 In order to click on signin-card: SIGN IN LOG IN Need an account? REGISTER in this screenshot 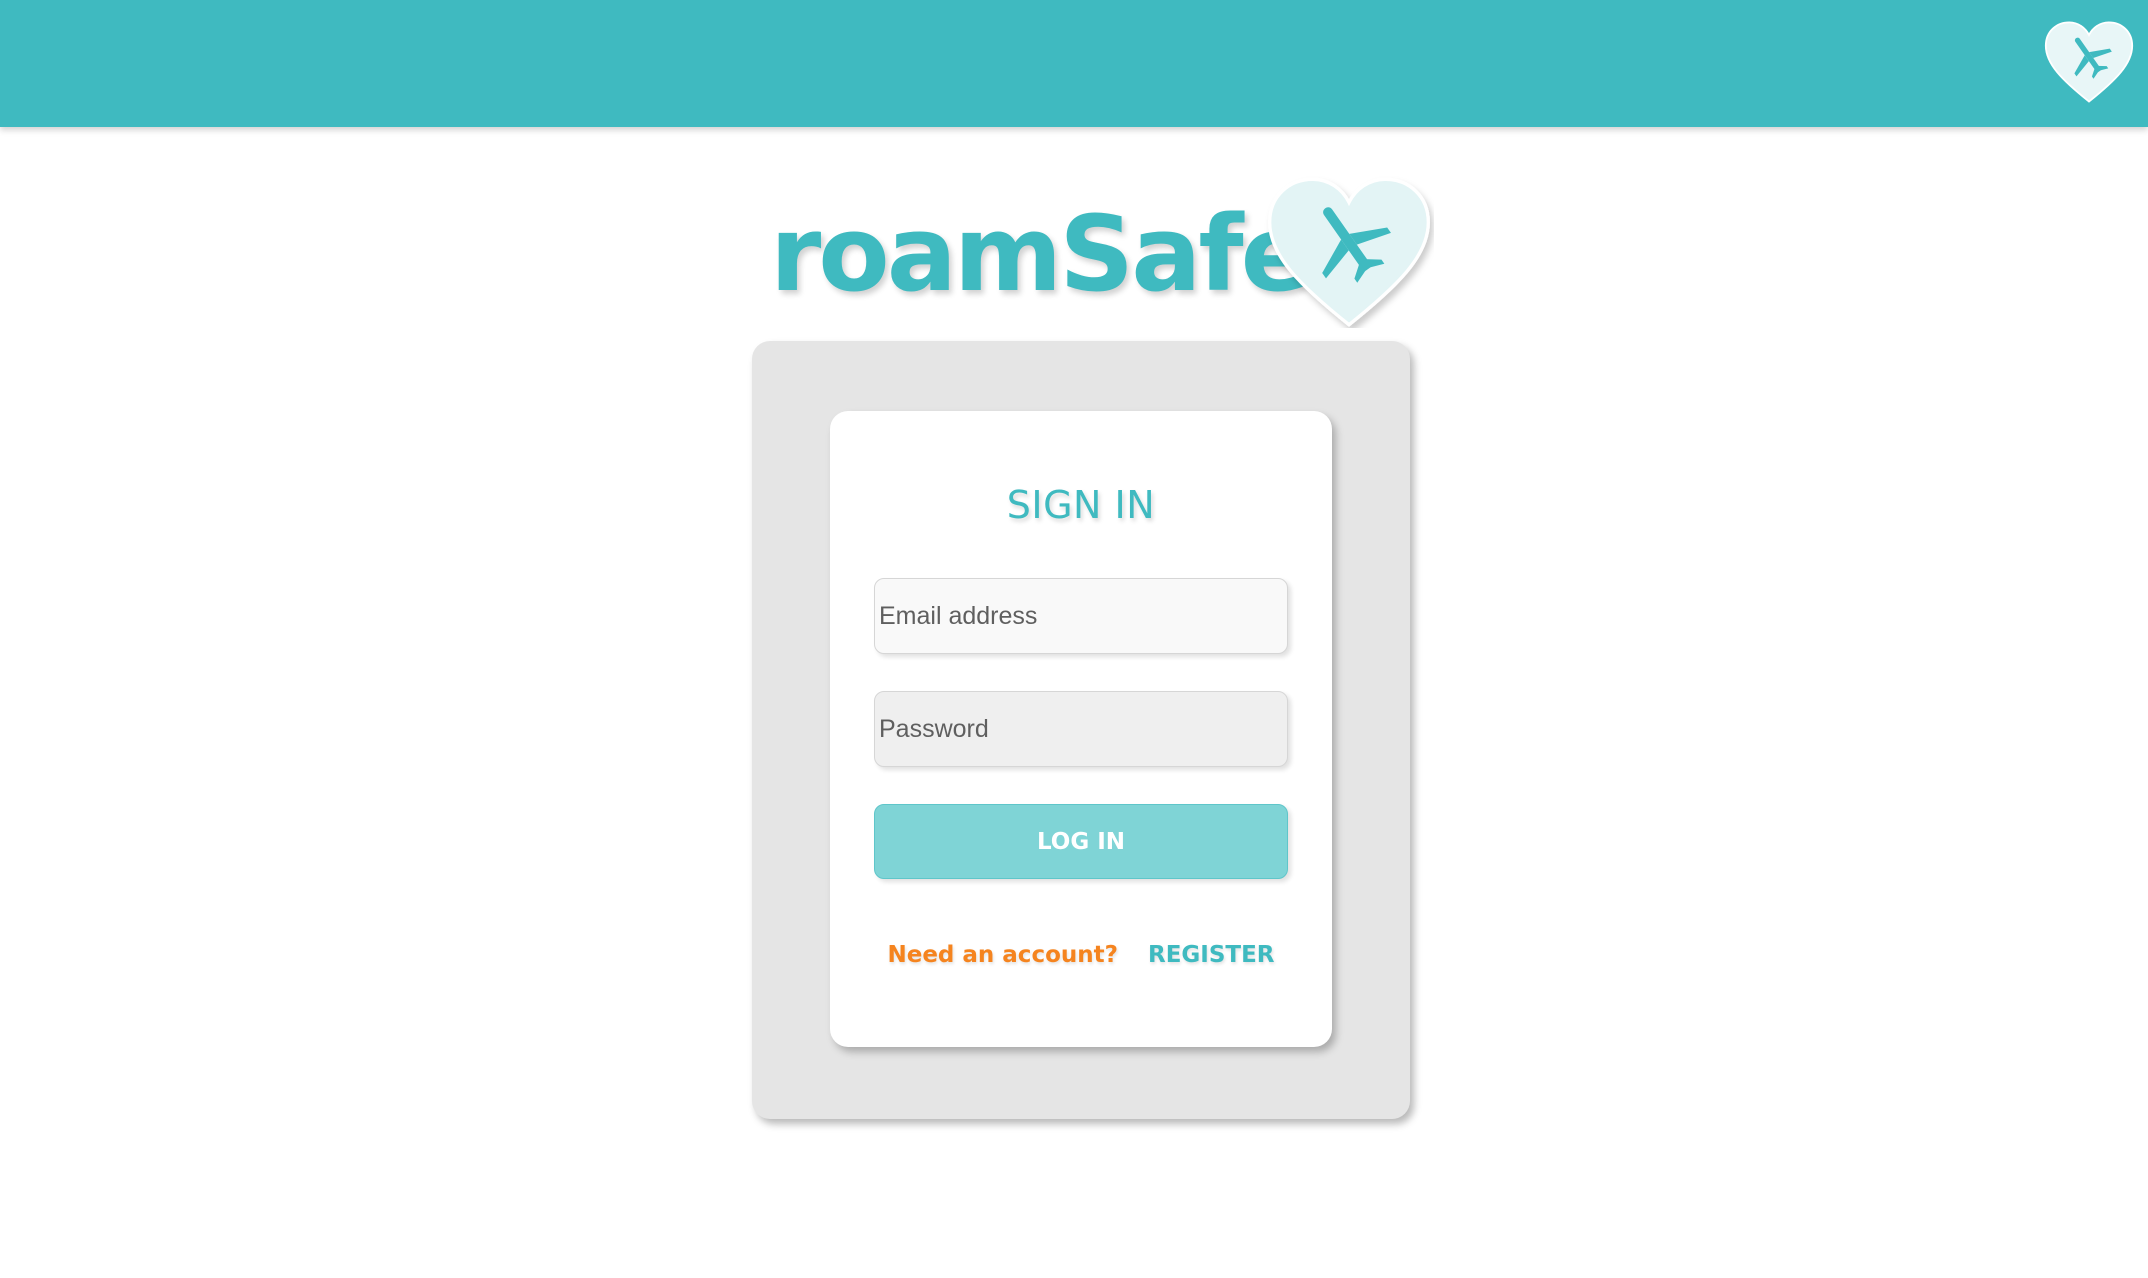, I will do `click(1081, 729)`.